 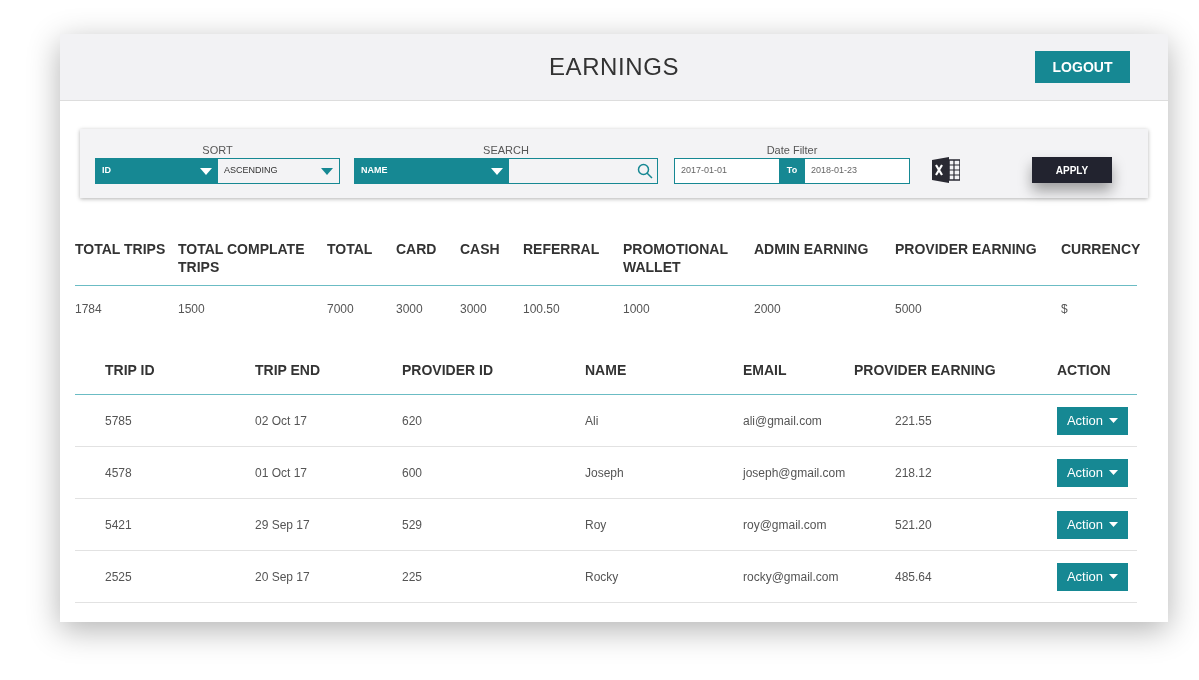 What do you see at coordinates (130, 369) in the screenshot?
I see `column-header: TRIP ID` at bounding box center [130, 369].